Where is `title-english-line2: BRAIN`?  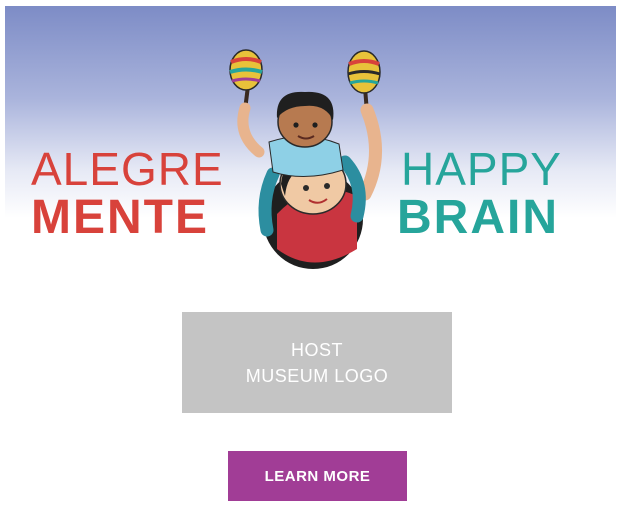
title-english-line2: BRAIN is located at coordinates (478, 217).